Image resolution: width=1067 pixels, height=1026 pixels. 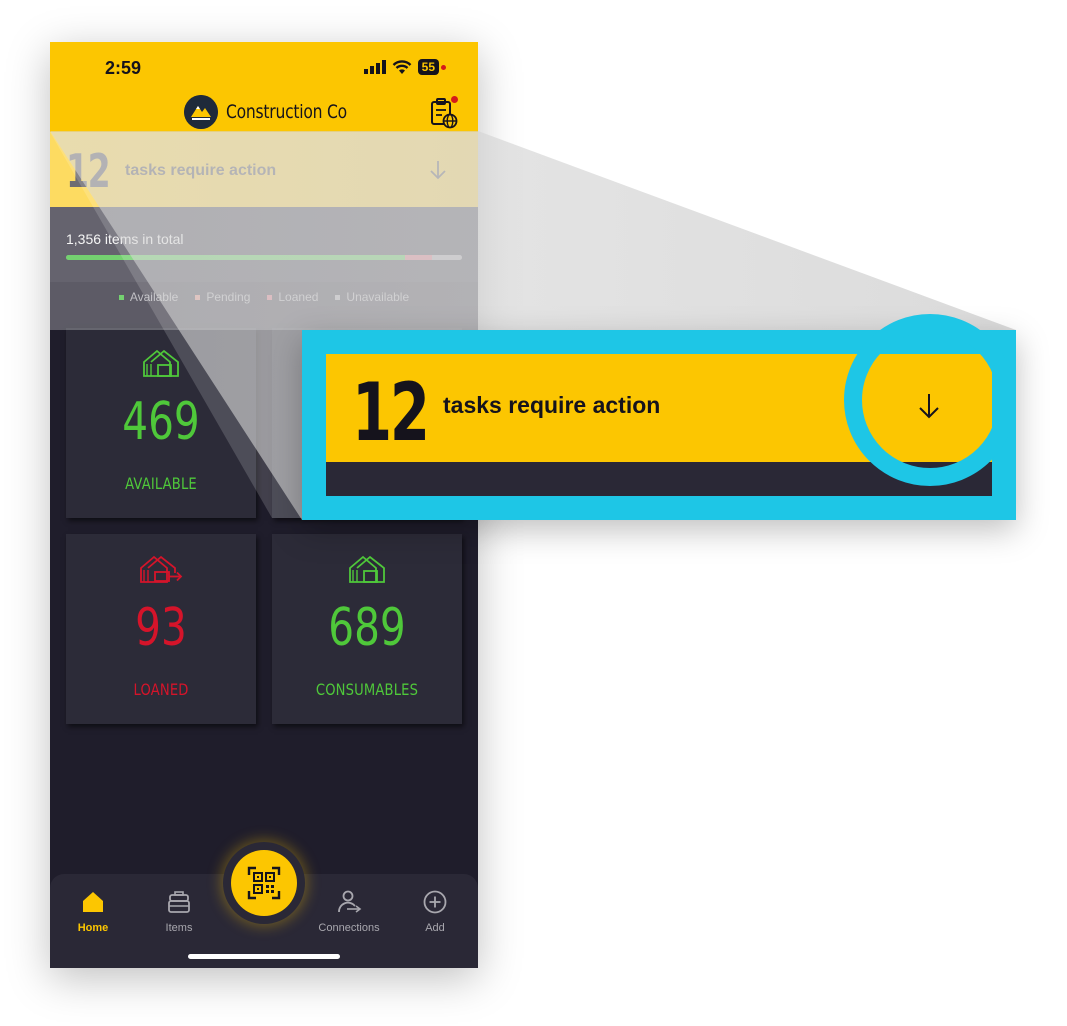 What do you see at coordinates (161, 483) in the screenshot?
I see `tile-label: AVAILABLE` at bounding box center [161, 483].